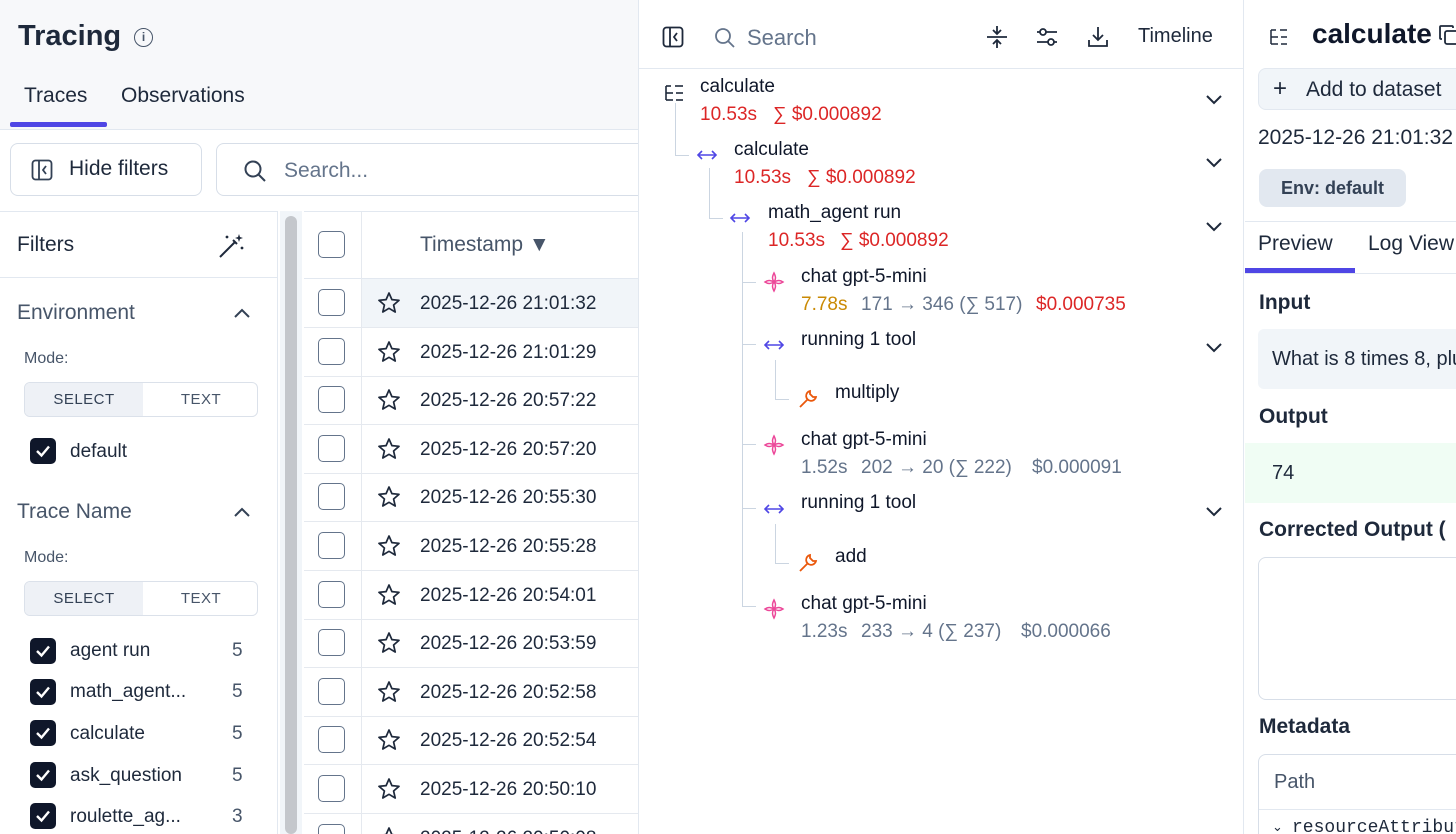 The image size is (1456, 834). Describe the element at coordinates (1047, 37) in the screenshot. I see `settings-sliders-icon` at that location.